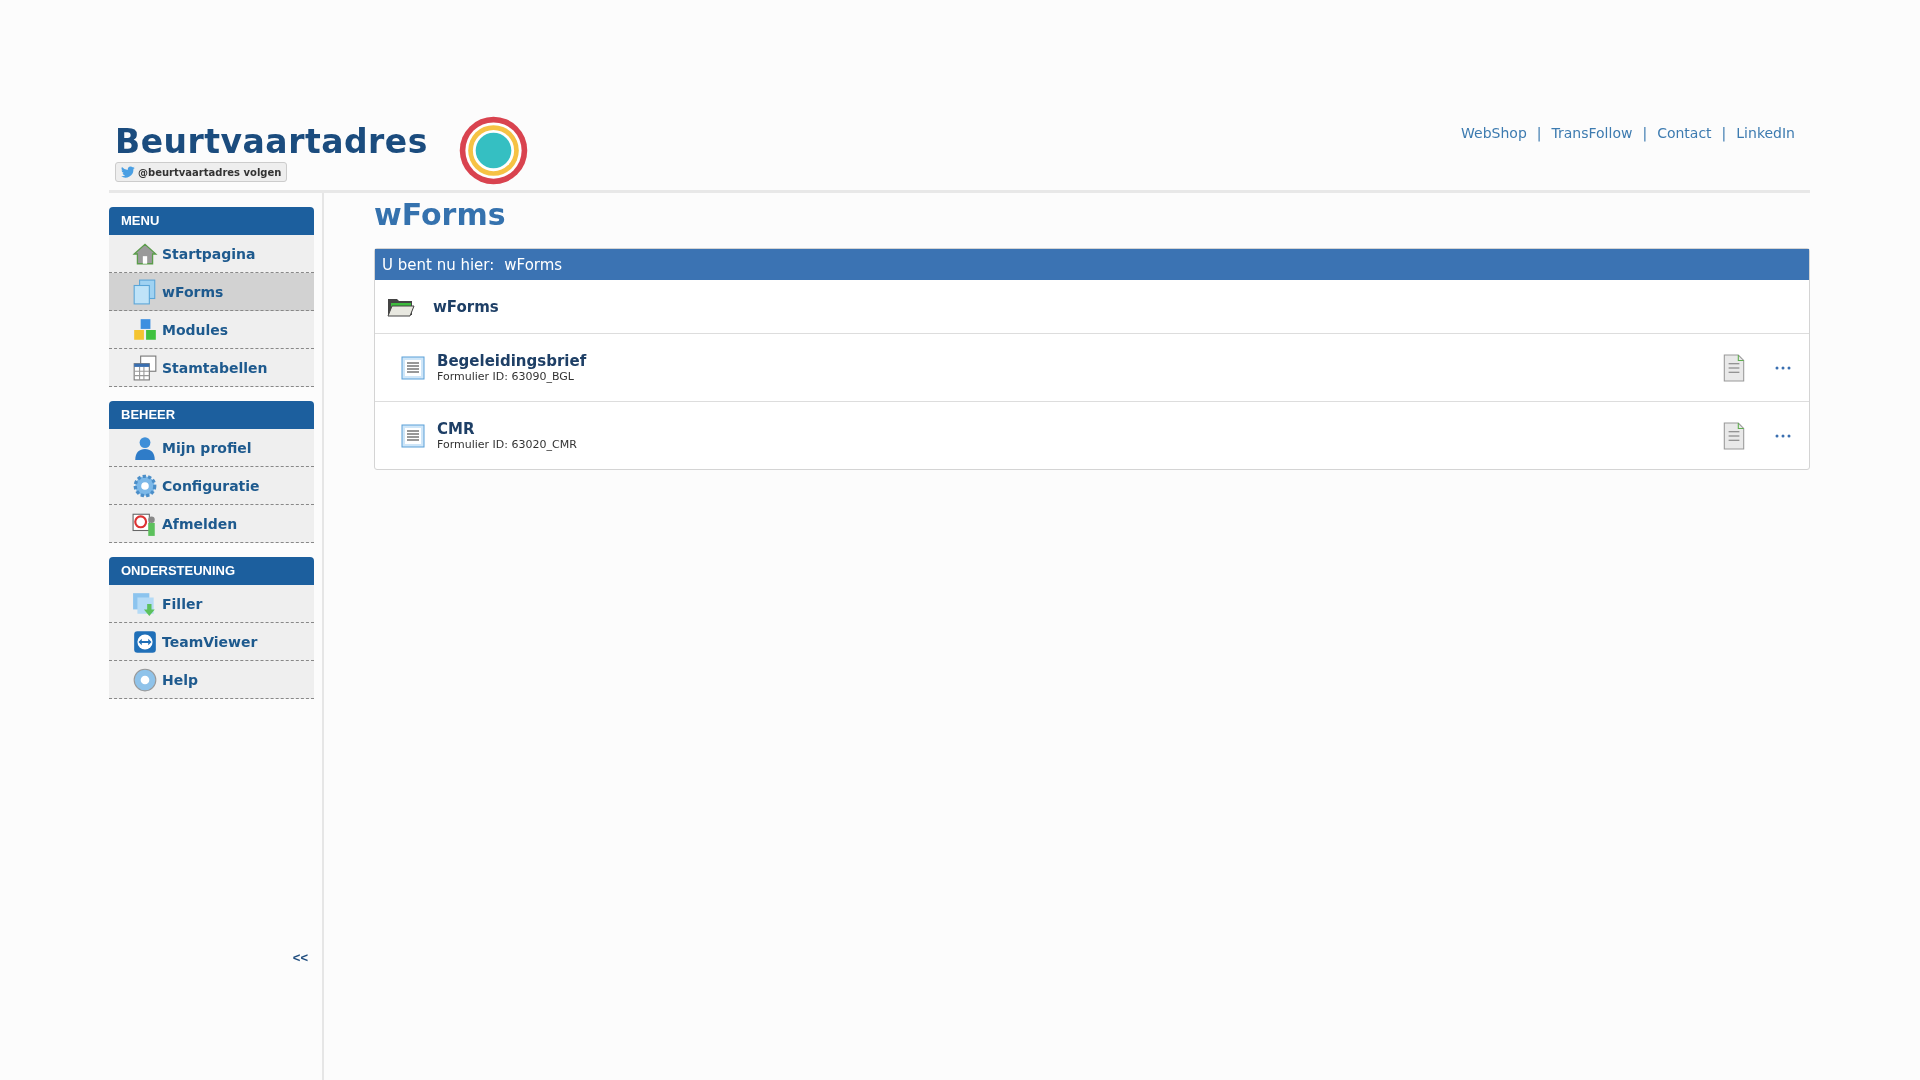 The height and width of the screenshot is (1080, 1920). Describe the element at coordinates (211, 330) in the screenshot. I see `sidebar-item: Modules` at that location.